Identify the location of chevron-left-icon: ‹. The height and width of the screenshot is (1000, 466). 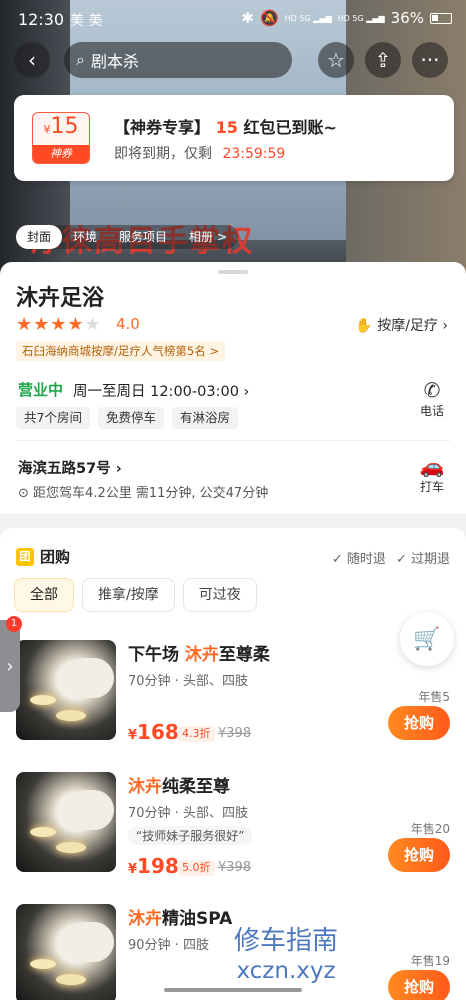
(32, 60).